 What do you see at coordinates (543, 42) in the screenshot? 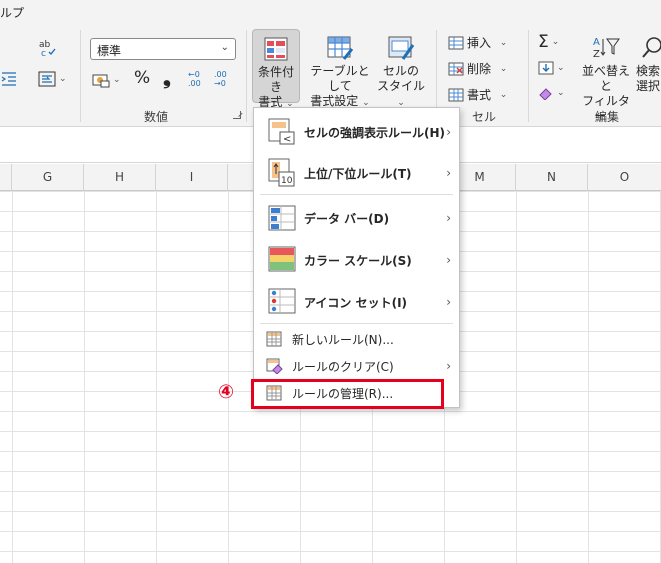
I see `sum-icon: Σ` at bounding box center [543, 42].